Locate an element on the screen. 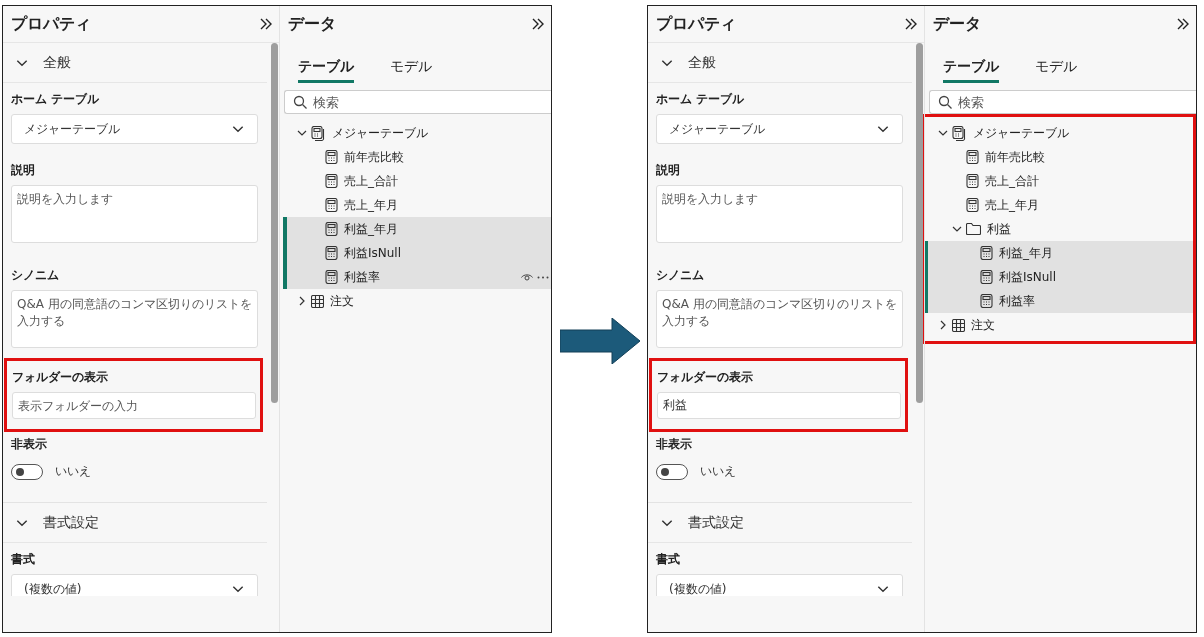  display-folder-field: 利益 is located at coordinates (779, 405).